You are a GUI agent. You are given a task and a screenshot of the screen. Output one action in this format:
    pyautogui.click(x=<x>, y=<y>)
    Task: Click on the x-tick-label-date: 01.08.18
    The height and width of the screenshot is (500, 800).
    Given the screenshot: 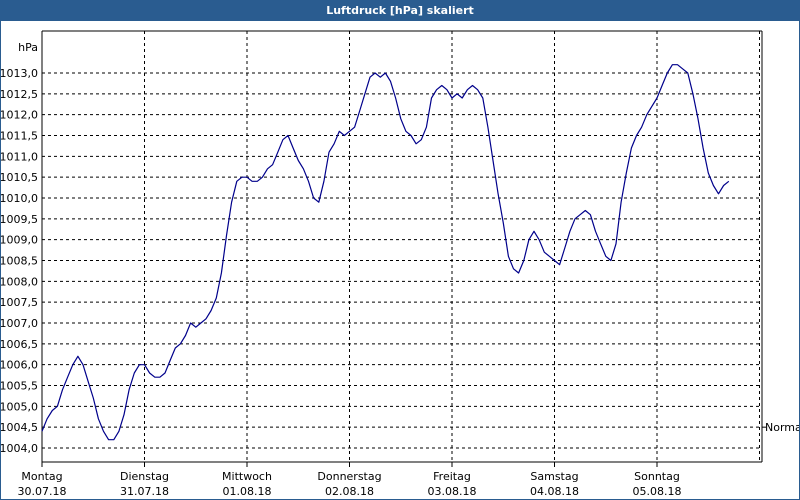 What is the action you would take?
    pyautogui.click(x=247, y=491)
    